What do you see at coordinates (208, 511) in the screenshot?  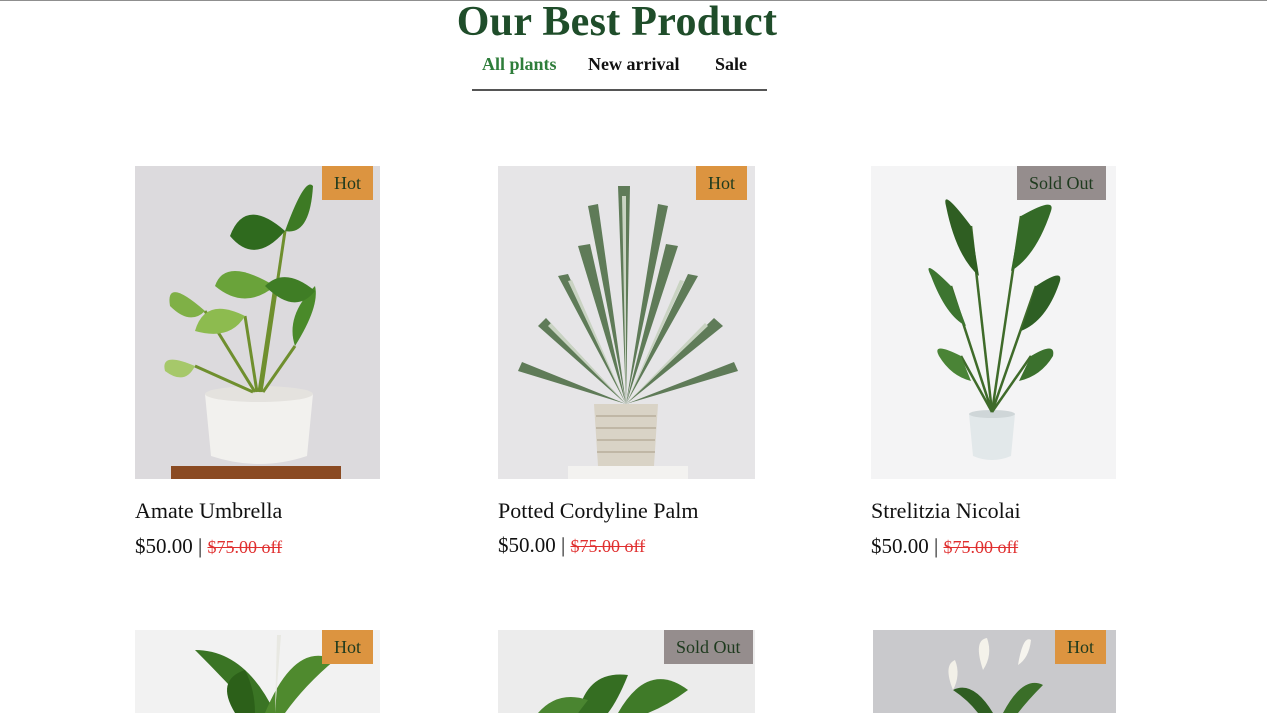 I see `product-name: Amate Umbrella` at bounding box center [208, 511].